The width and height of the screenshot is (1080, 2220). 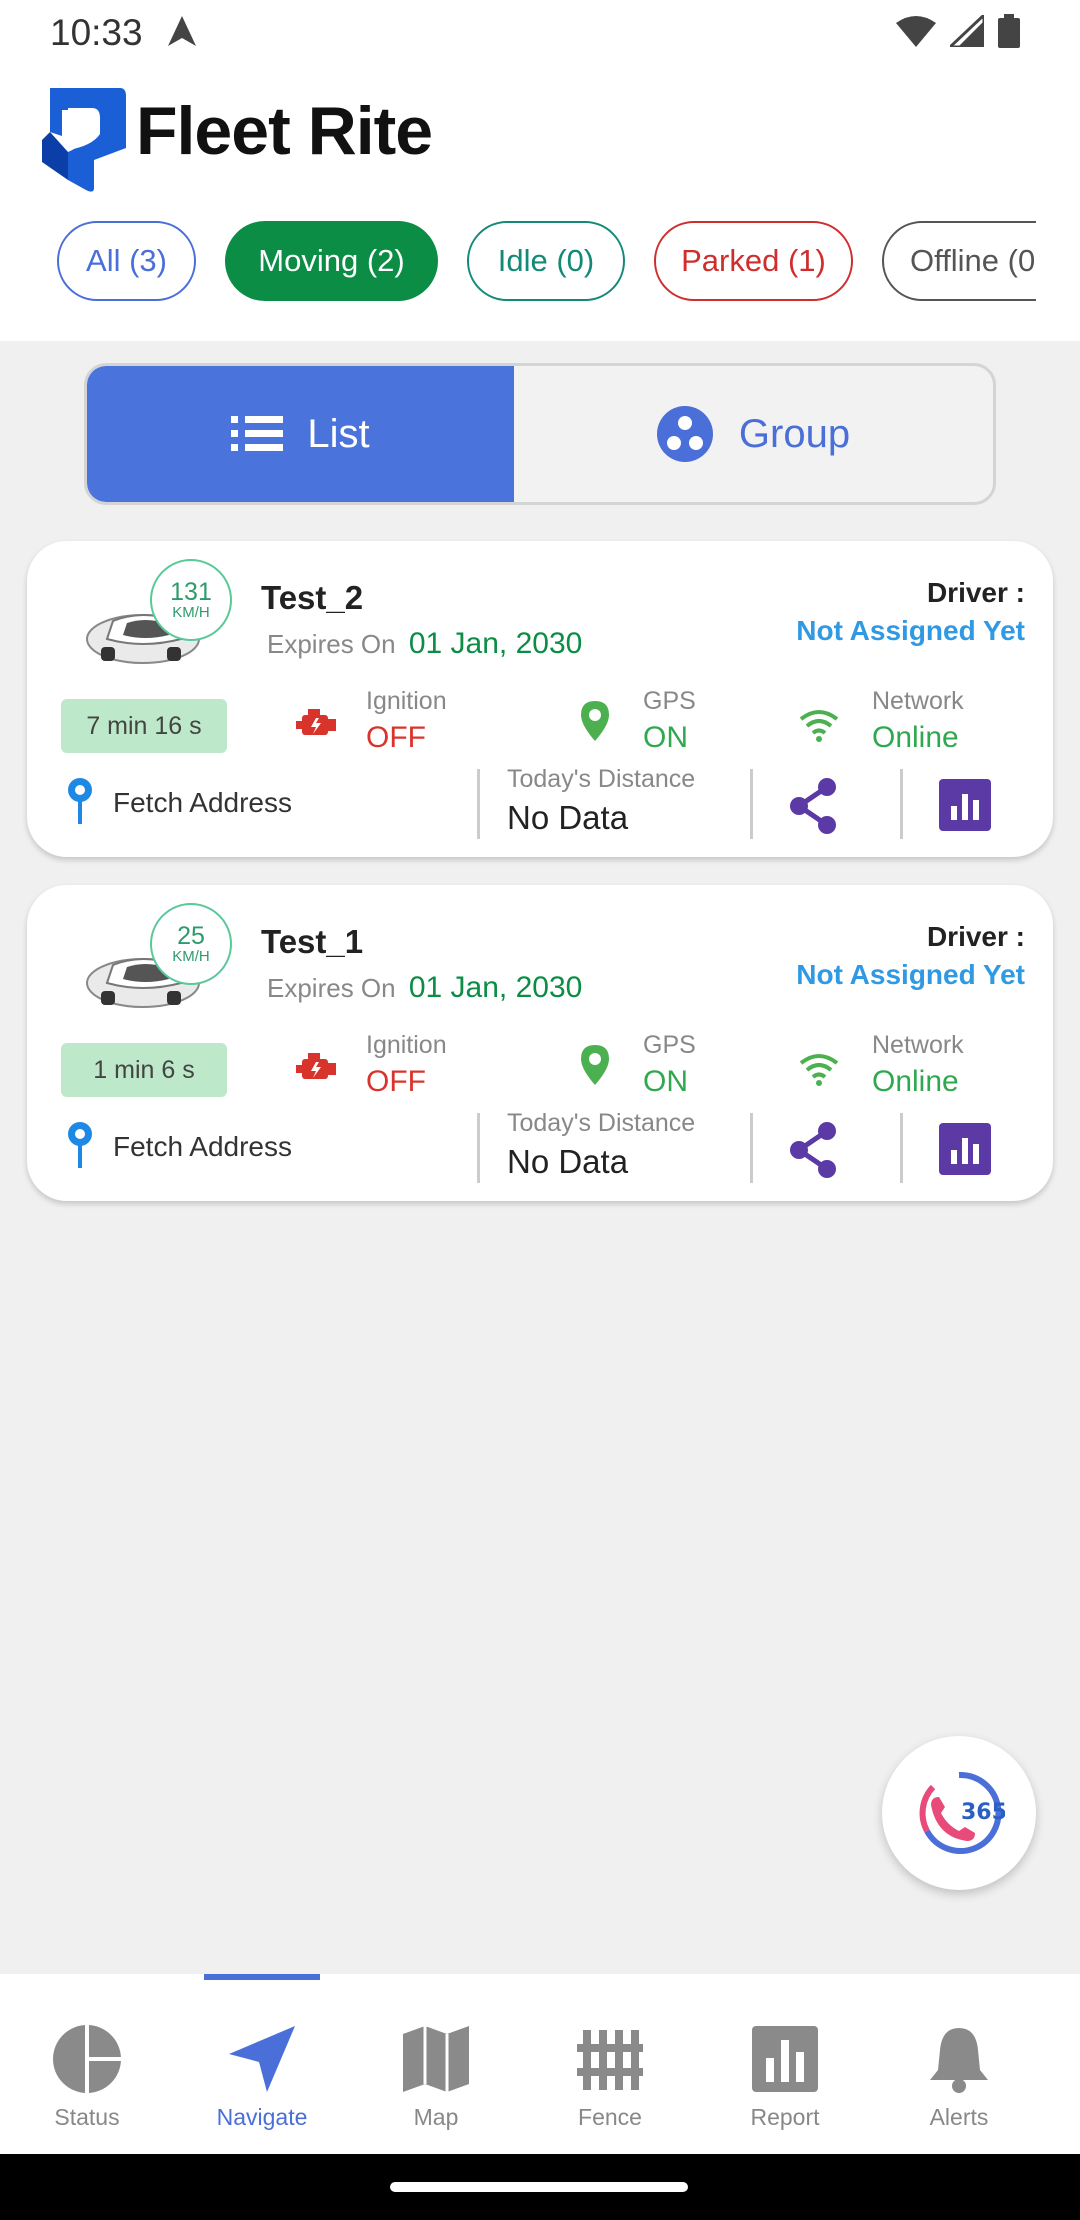 What do you see at coordinates (1009, 31) in the screenshot?
I see `battery-icon` at bounding box center [1009, 31].